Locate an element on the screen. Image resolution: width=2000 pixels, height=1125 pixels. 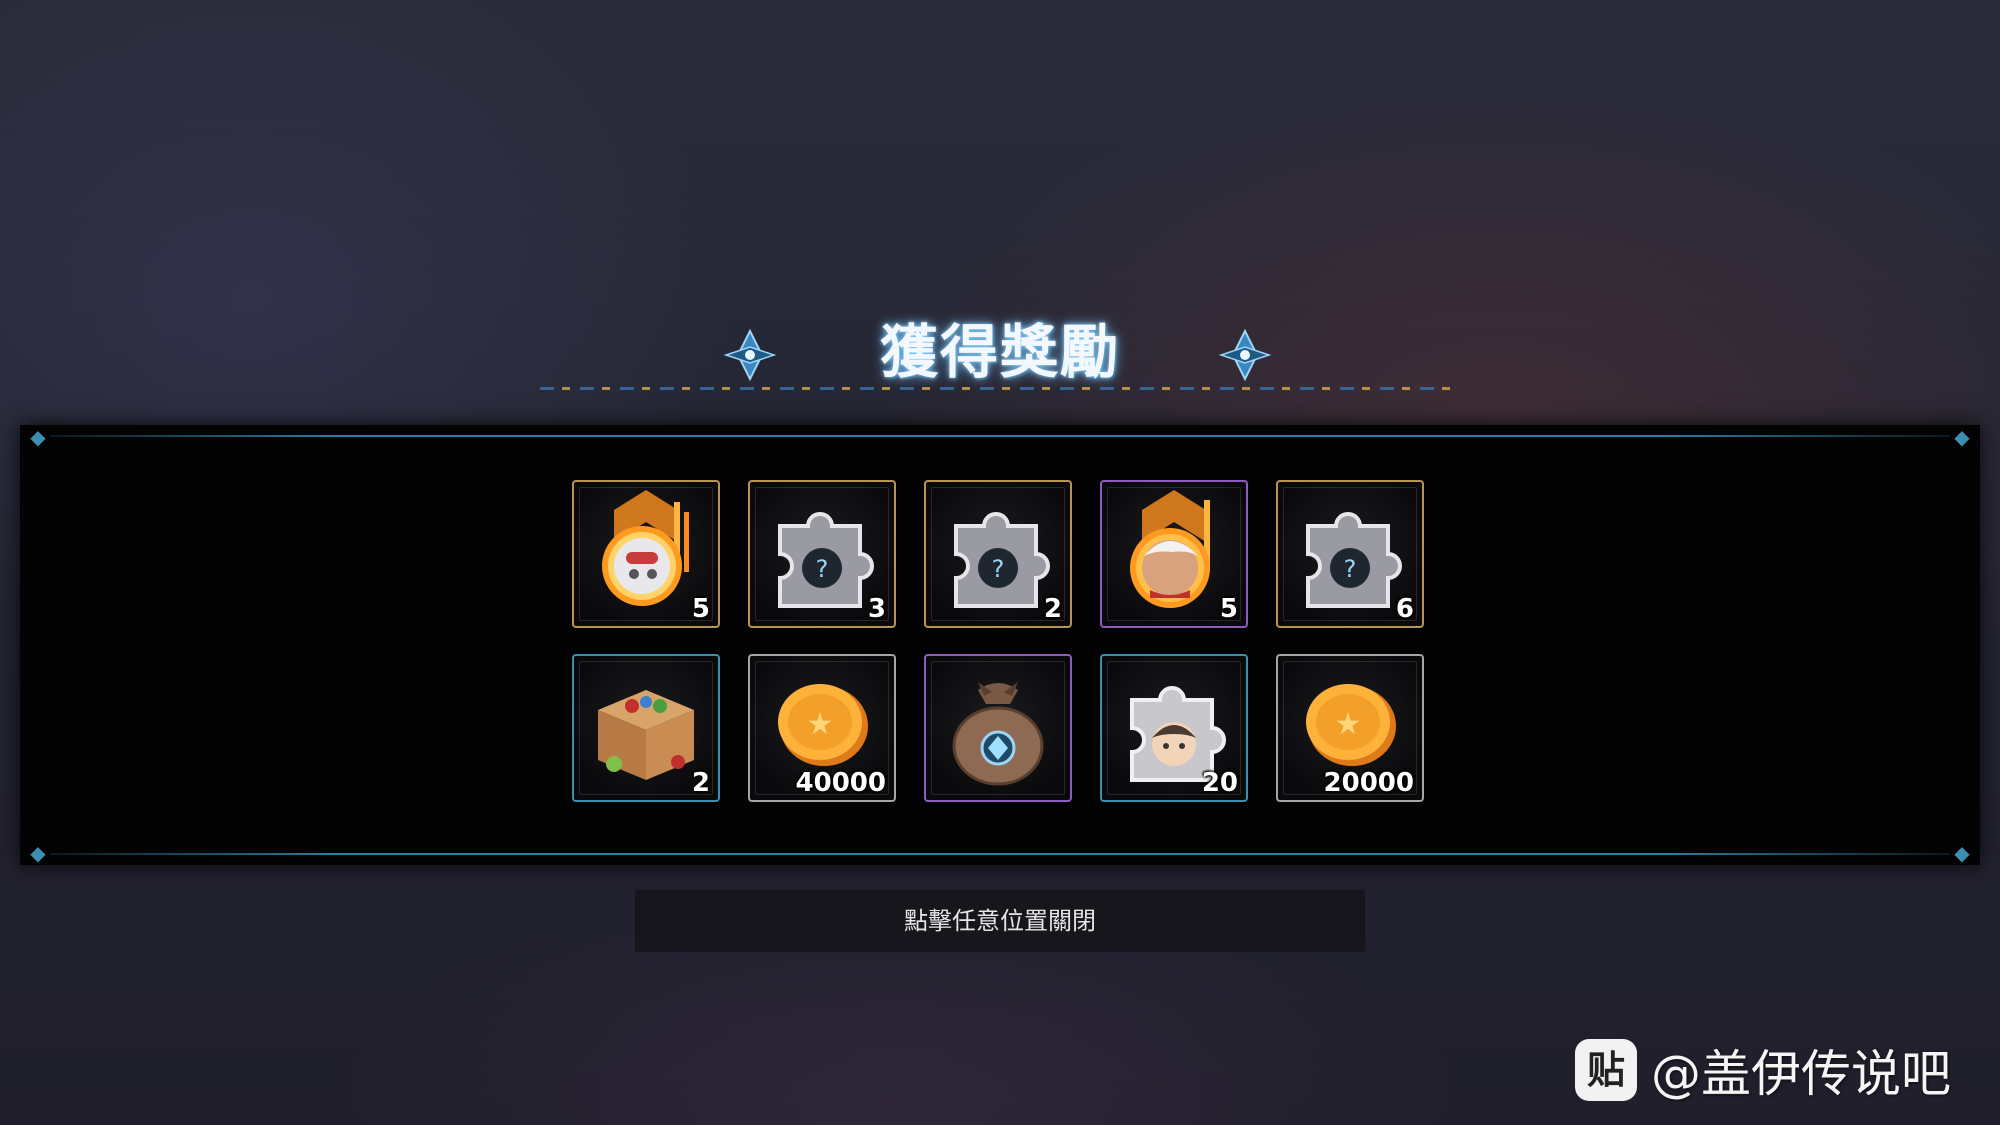
watermark: 贴 @盖伊传说吧 is located at coordinates (1763, 1070).